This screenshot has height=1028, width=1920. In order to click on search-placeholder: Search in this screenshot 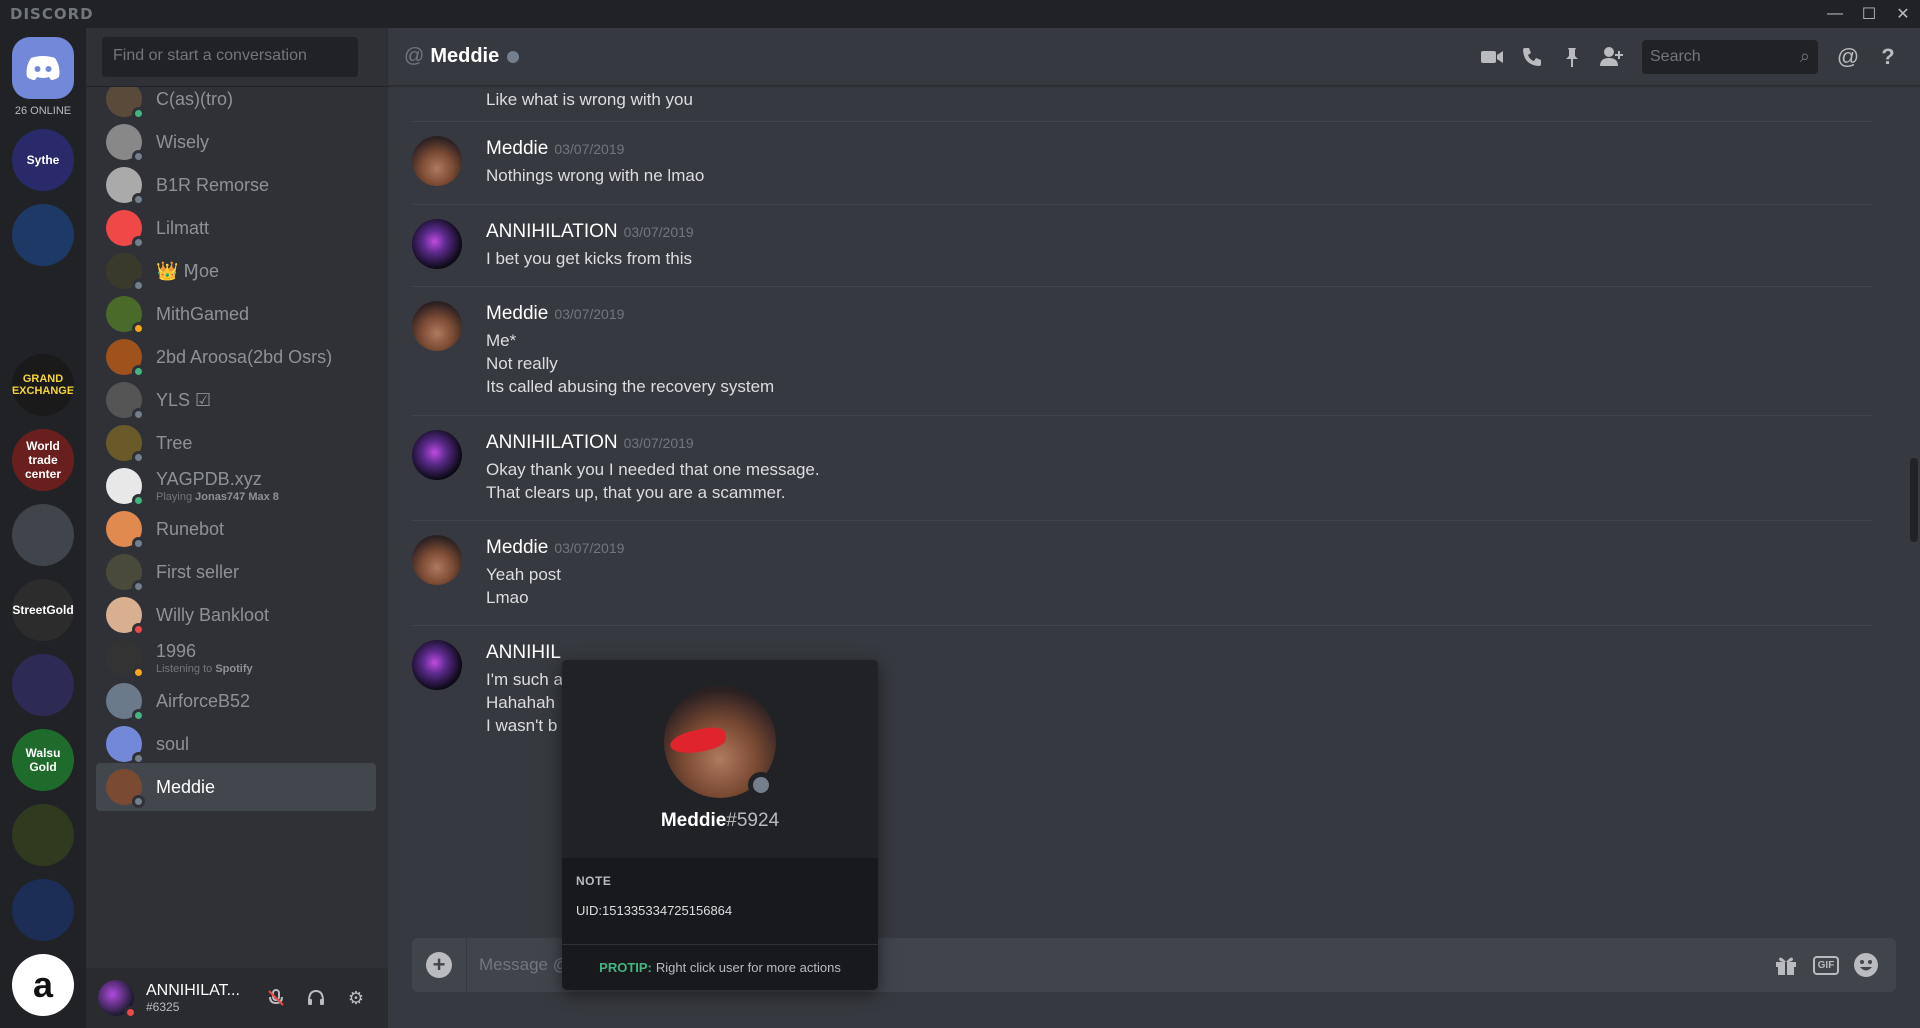, I will do `click(1675, 56)`.